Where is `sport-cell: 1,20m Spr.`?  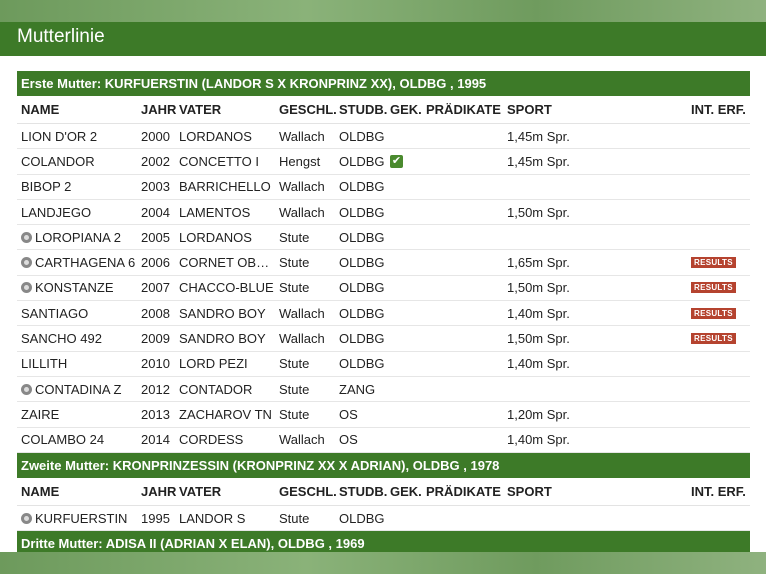
sport-cell: 1,20m Spr. is located at coordinates (538, 414).